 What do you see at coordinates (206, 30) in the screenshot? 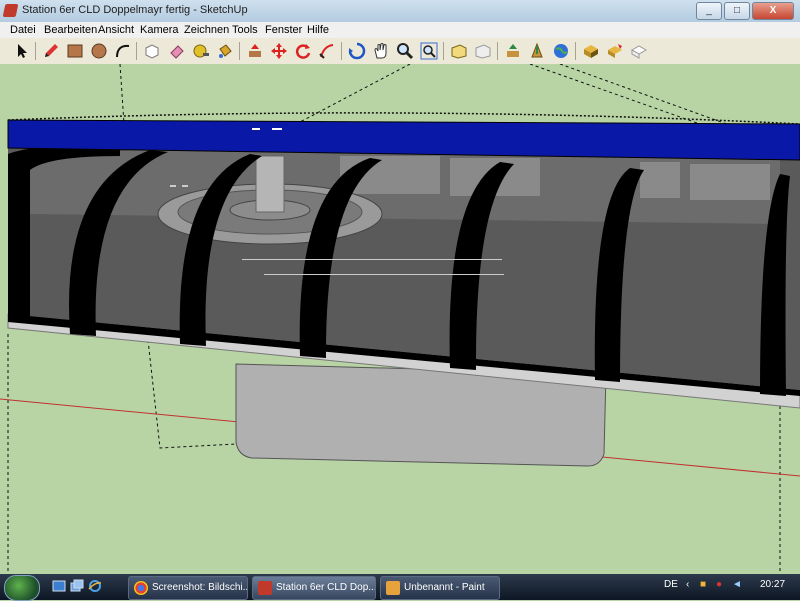
I see `menu-zeichnen: Zeichnen` at bounding box center [206, 30].